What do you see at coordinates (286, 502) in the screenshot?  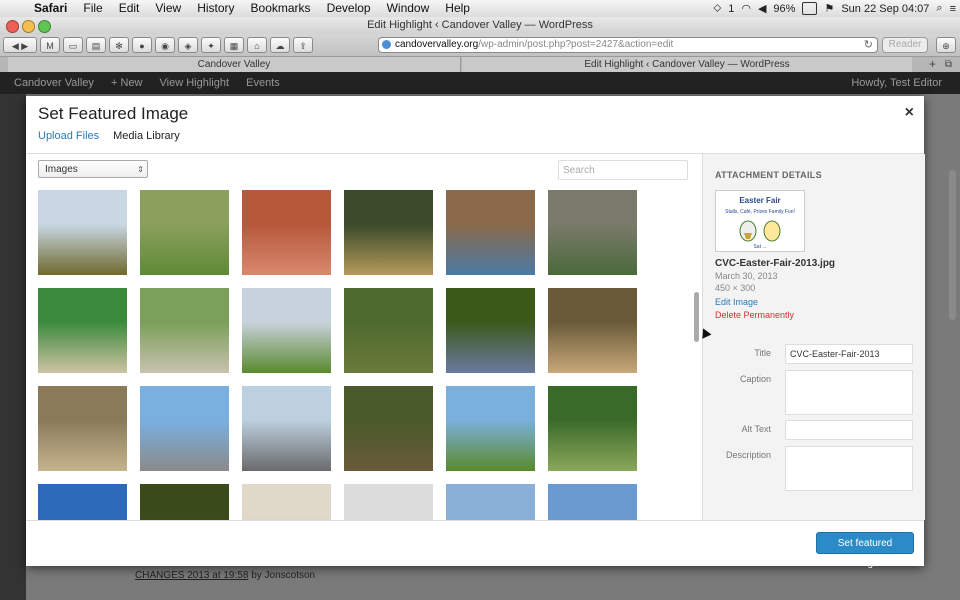 I see `thumb-public-sign` at bounding box center [286, 502].